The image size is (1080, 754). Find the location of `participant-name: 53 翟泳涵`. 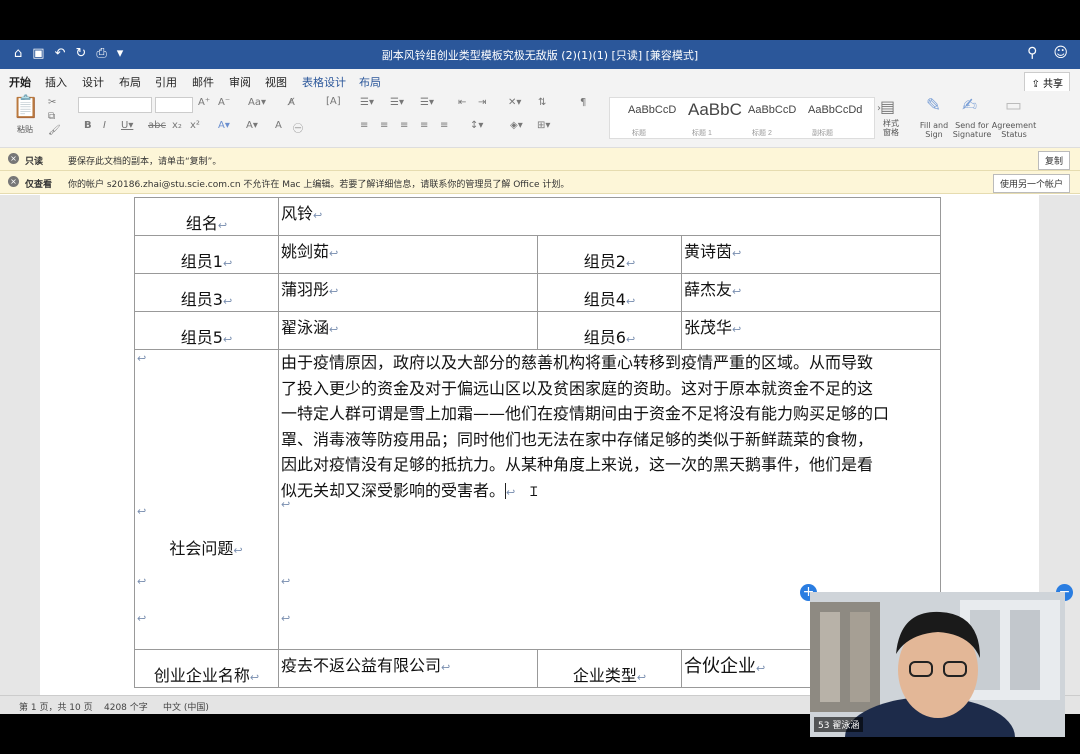

participant-name: 53 翟泳涵 is located at coordinates (839, 724).